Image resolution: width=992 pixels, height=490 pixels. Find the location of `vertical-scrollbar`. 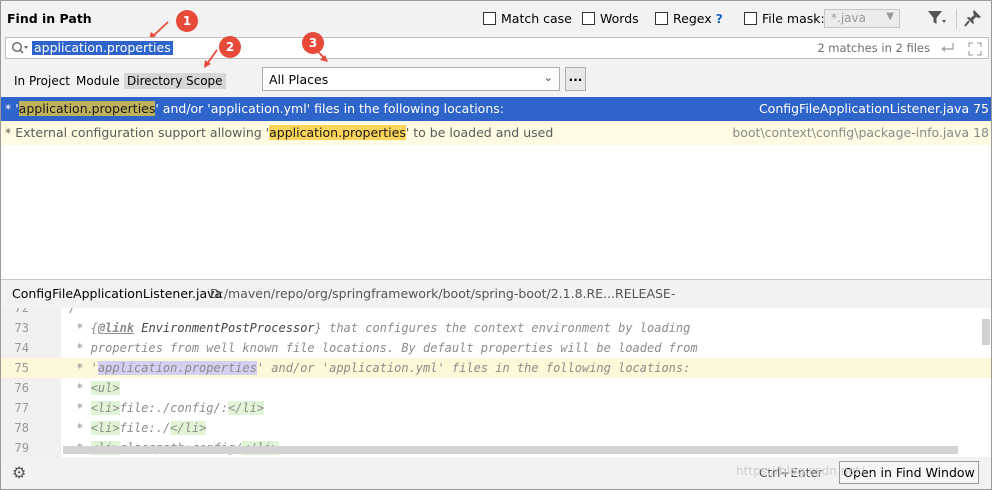

vertical-scrollbar is located at coordinates (986, 332).